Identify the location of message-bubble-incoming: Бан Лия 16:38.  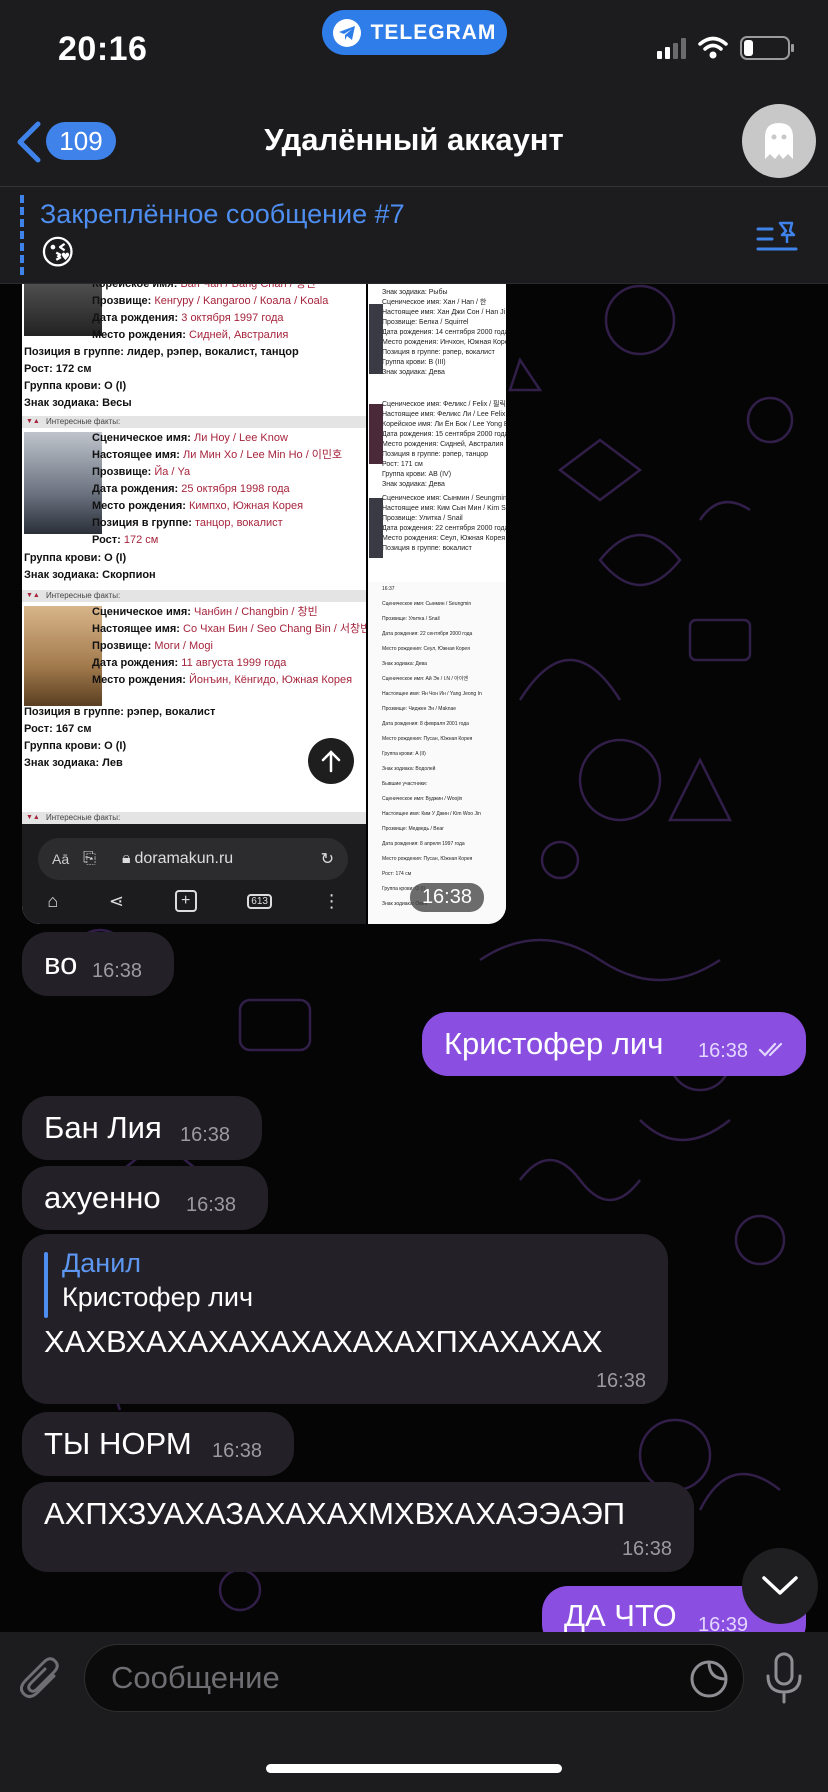
(142, 1128).